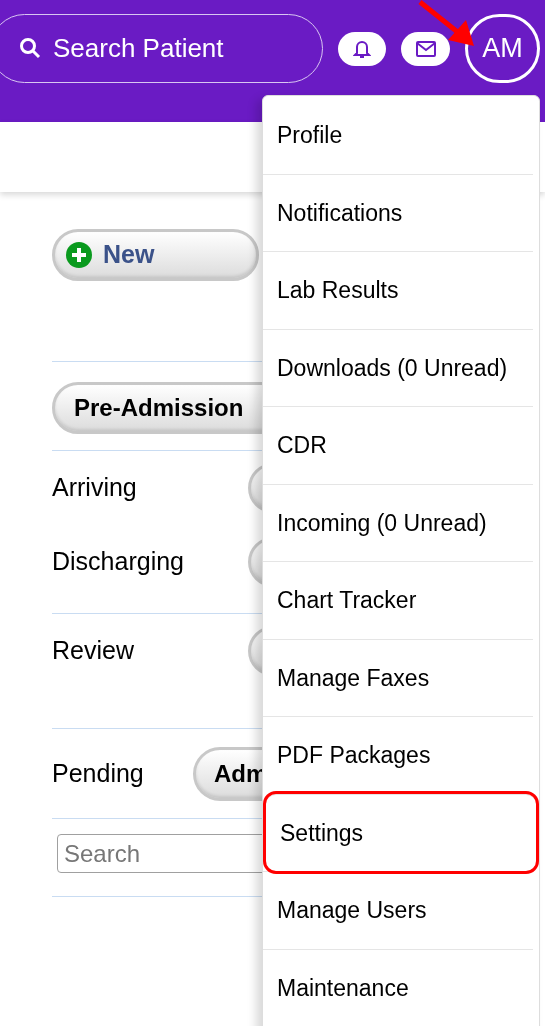 This screenshot has height=1026, width=545. Describe the element at coordinates (161, 48) in the screenshot. I see `search-field: Search Patient` at that location.